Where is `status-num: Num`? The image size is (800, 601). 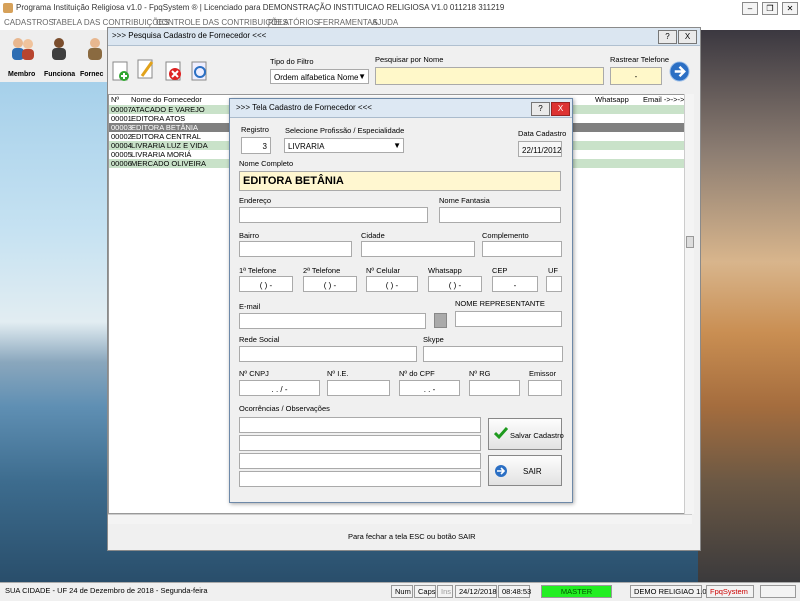 status-num: Num is located at coordinates (402, 591).